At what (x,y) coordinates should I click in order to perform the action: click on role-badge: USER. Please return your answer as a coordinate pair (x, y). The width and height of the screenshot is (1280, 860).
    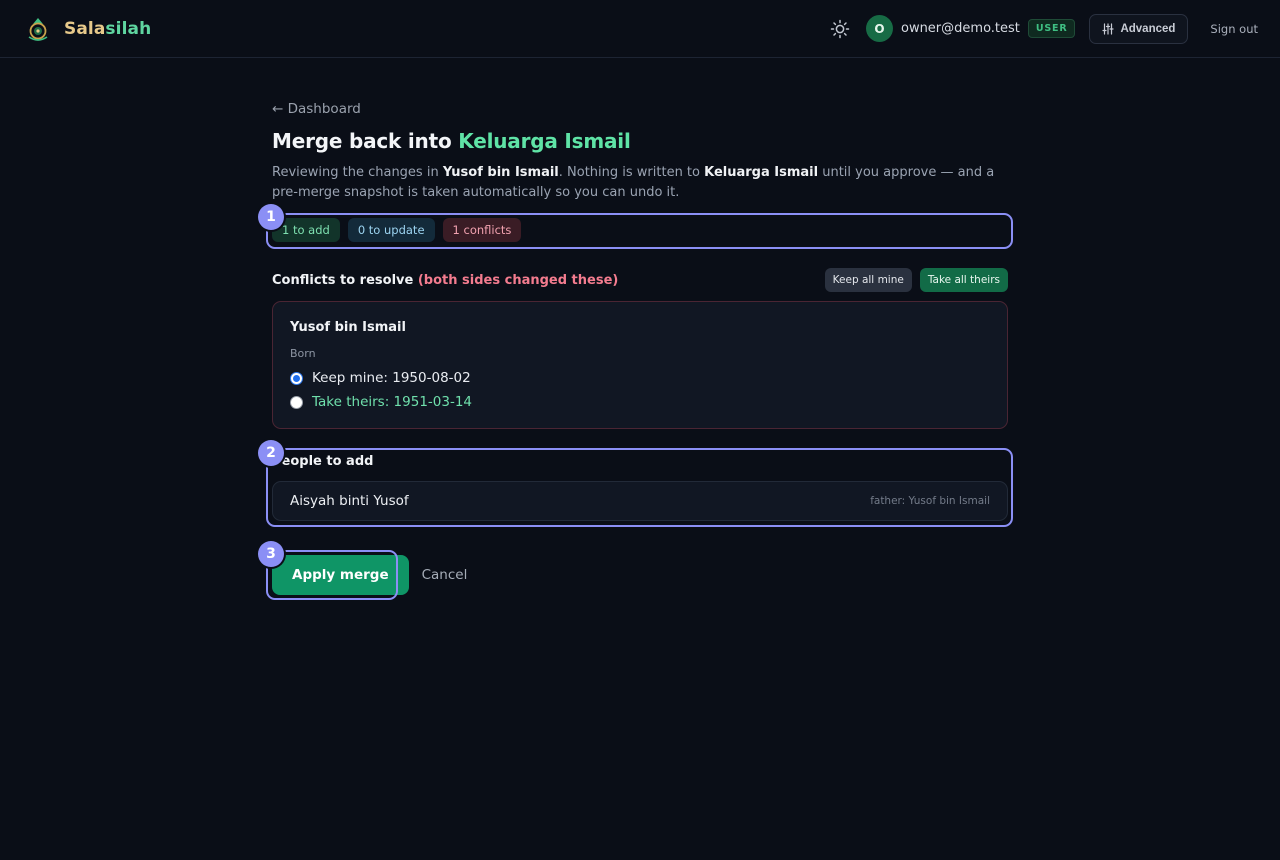
    Looking at the image, I should click on (1051, 28).